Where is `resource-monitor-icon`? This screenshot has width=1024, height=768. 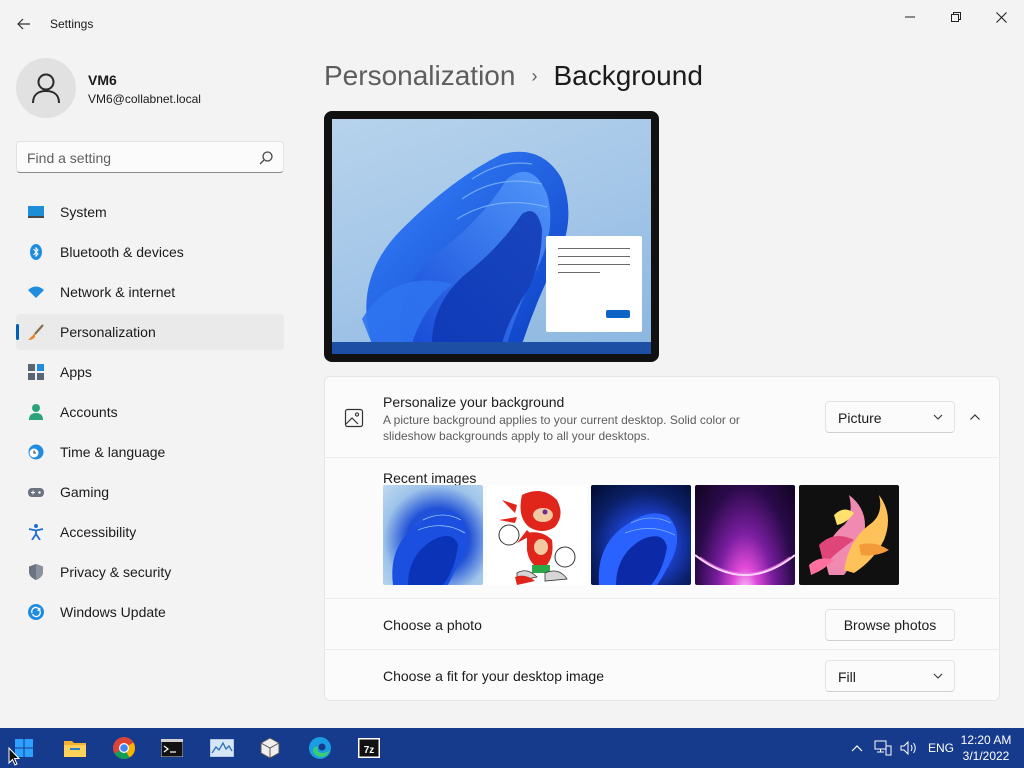 resource-monitor-icon is located at coordinates (222, 748).